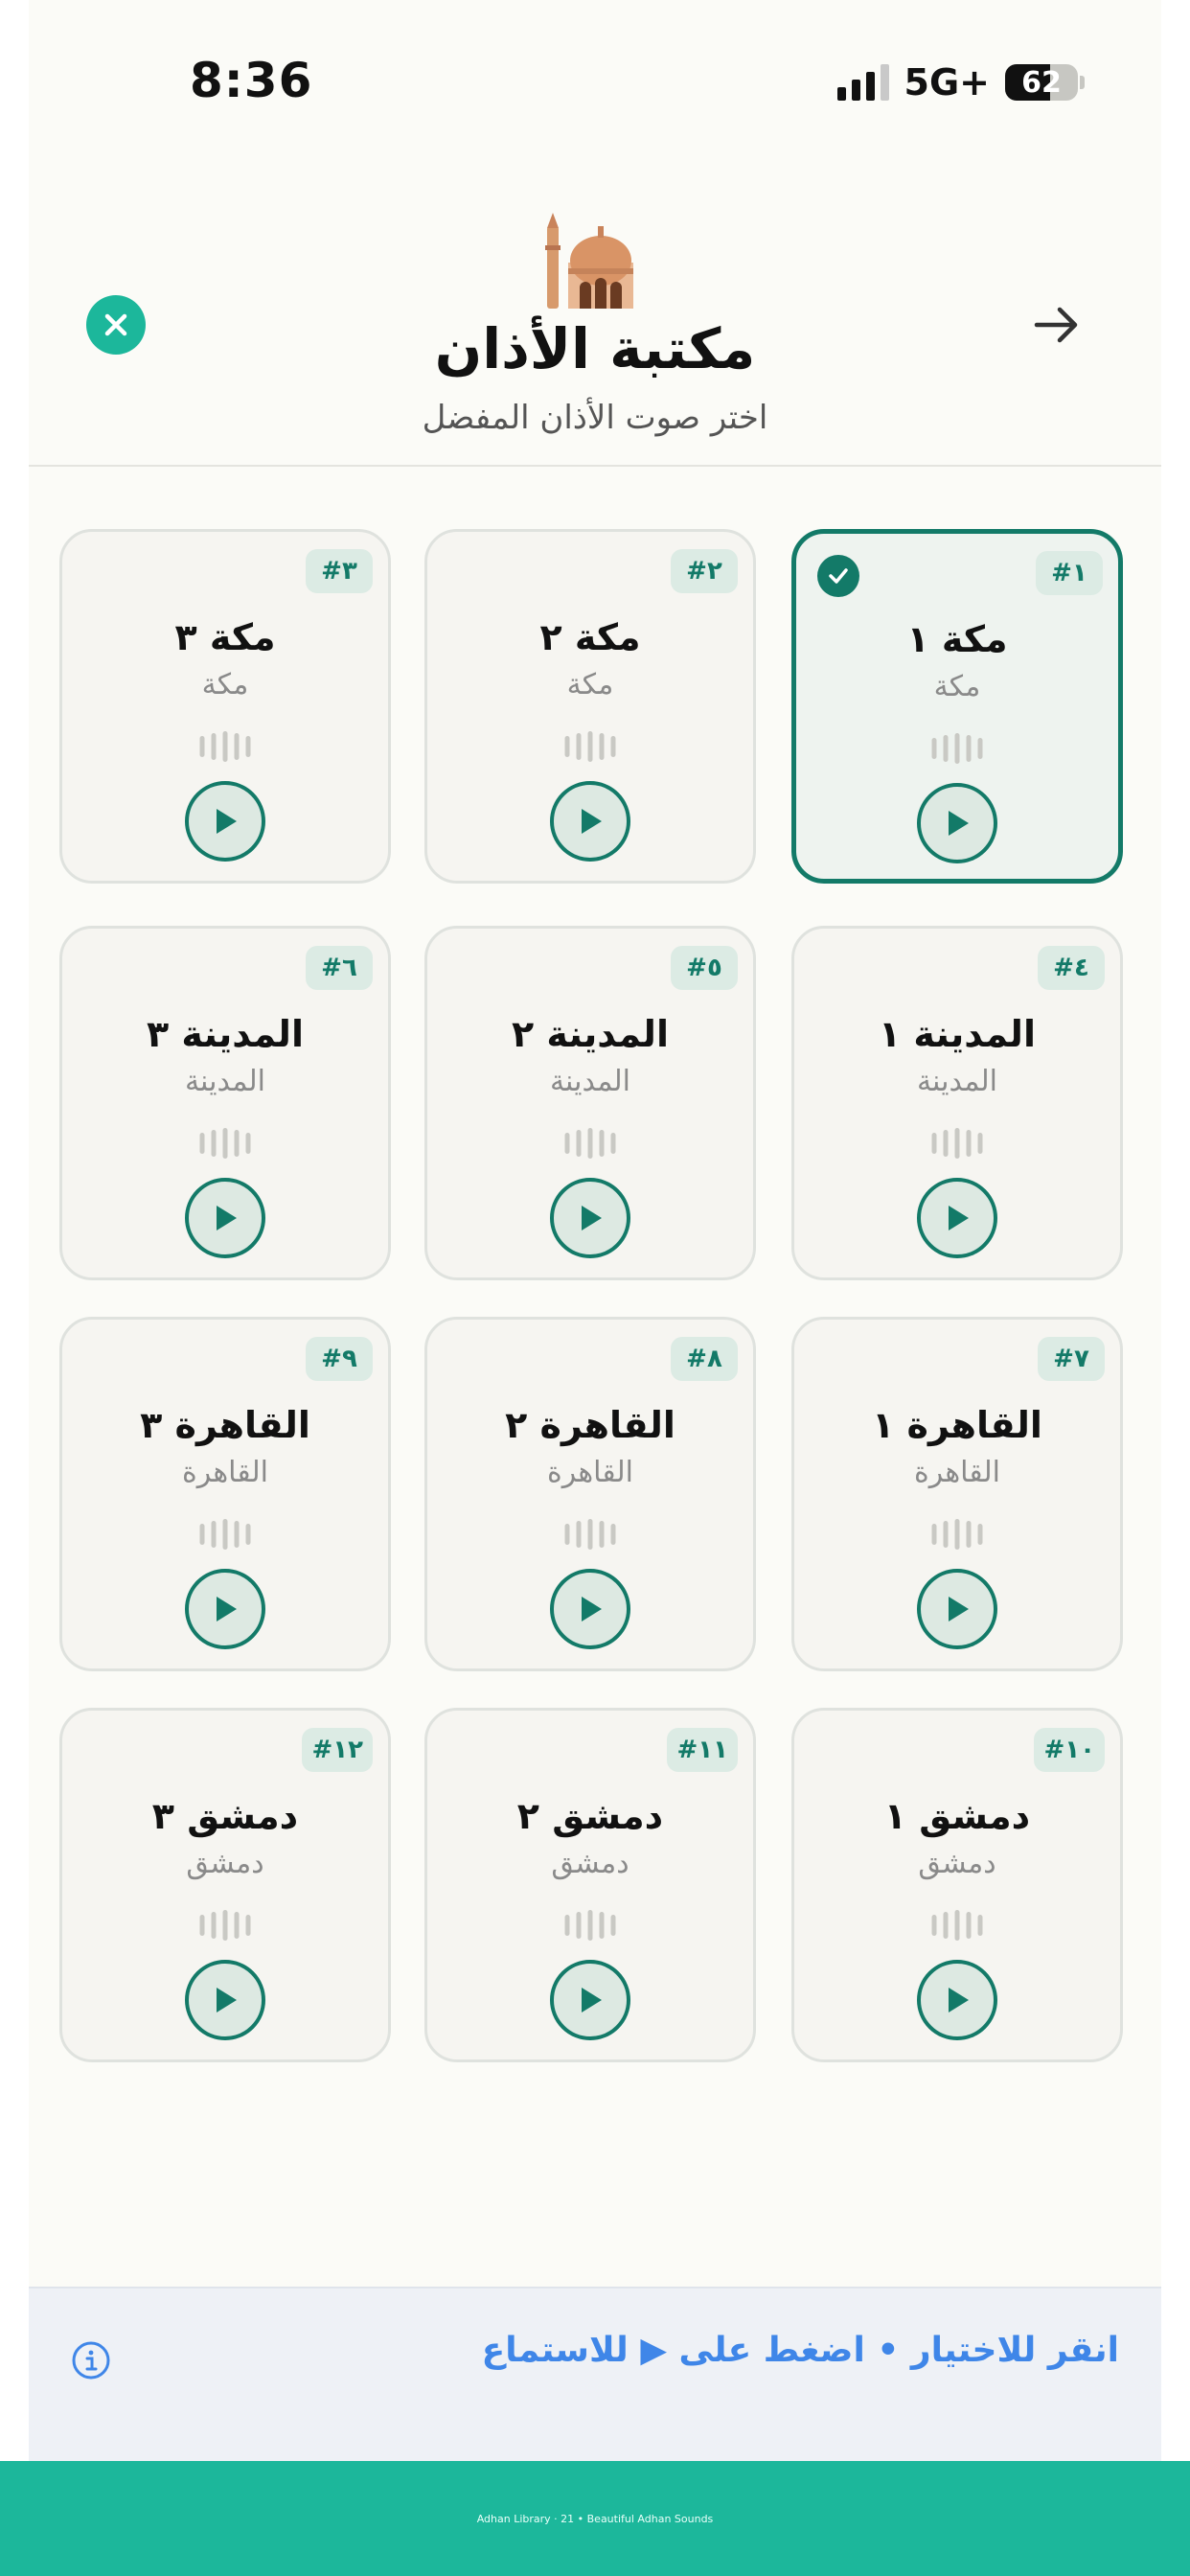 This screenshot has width=1190, height=2576. Describe the element at coordinates (957, 1885) in the screenshot. I see `adhan-card: #١٠ دمشق ١ دمشق` at that location.